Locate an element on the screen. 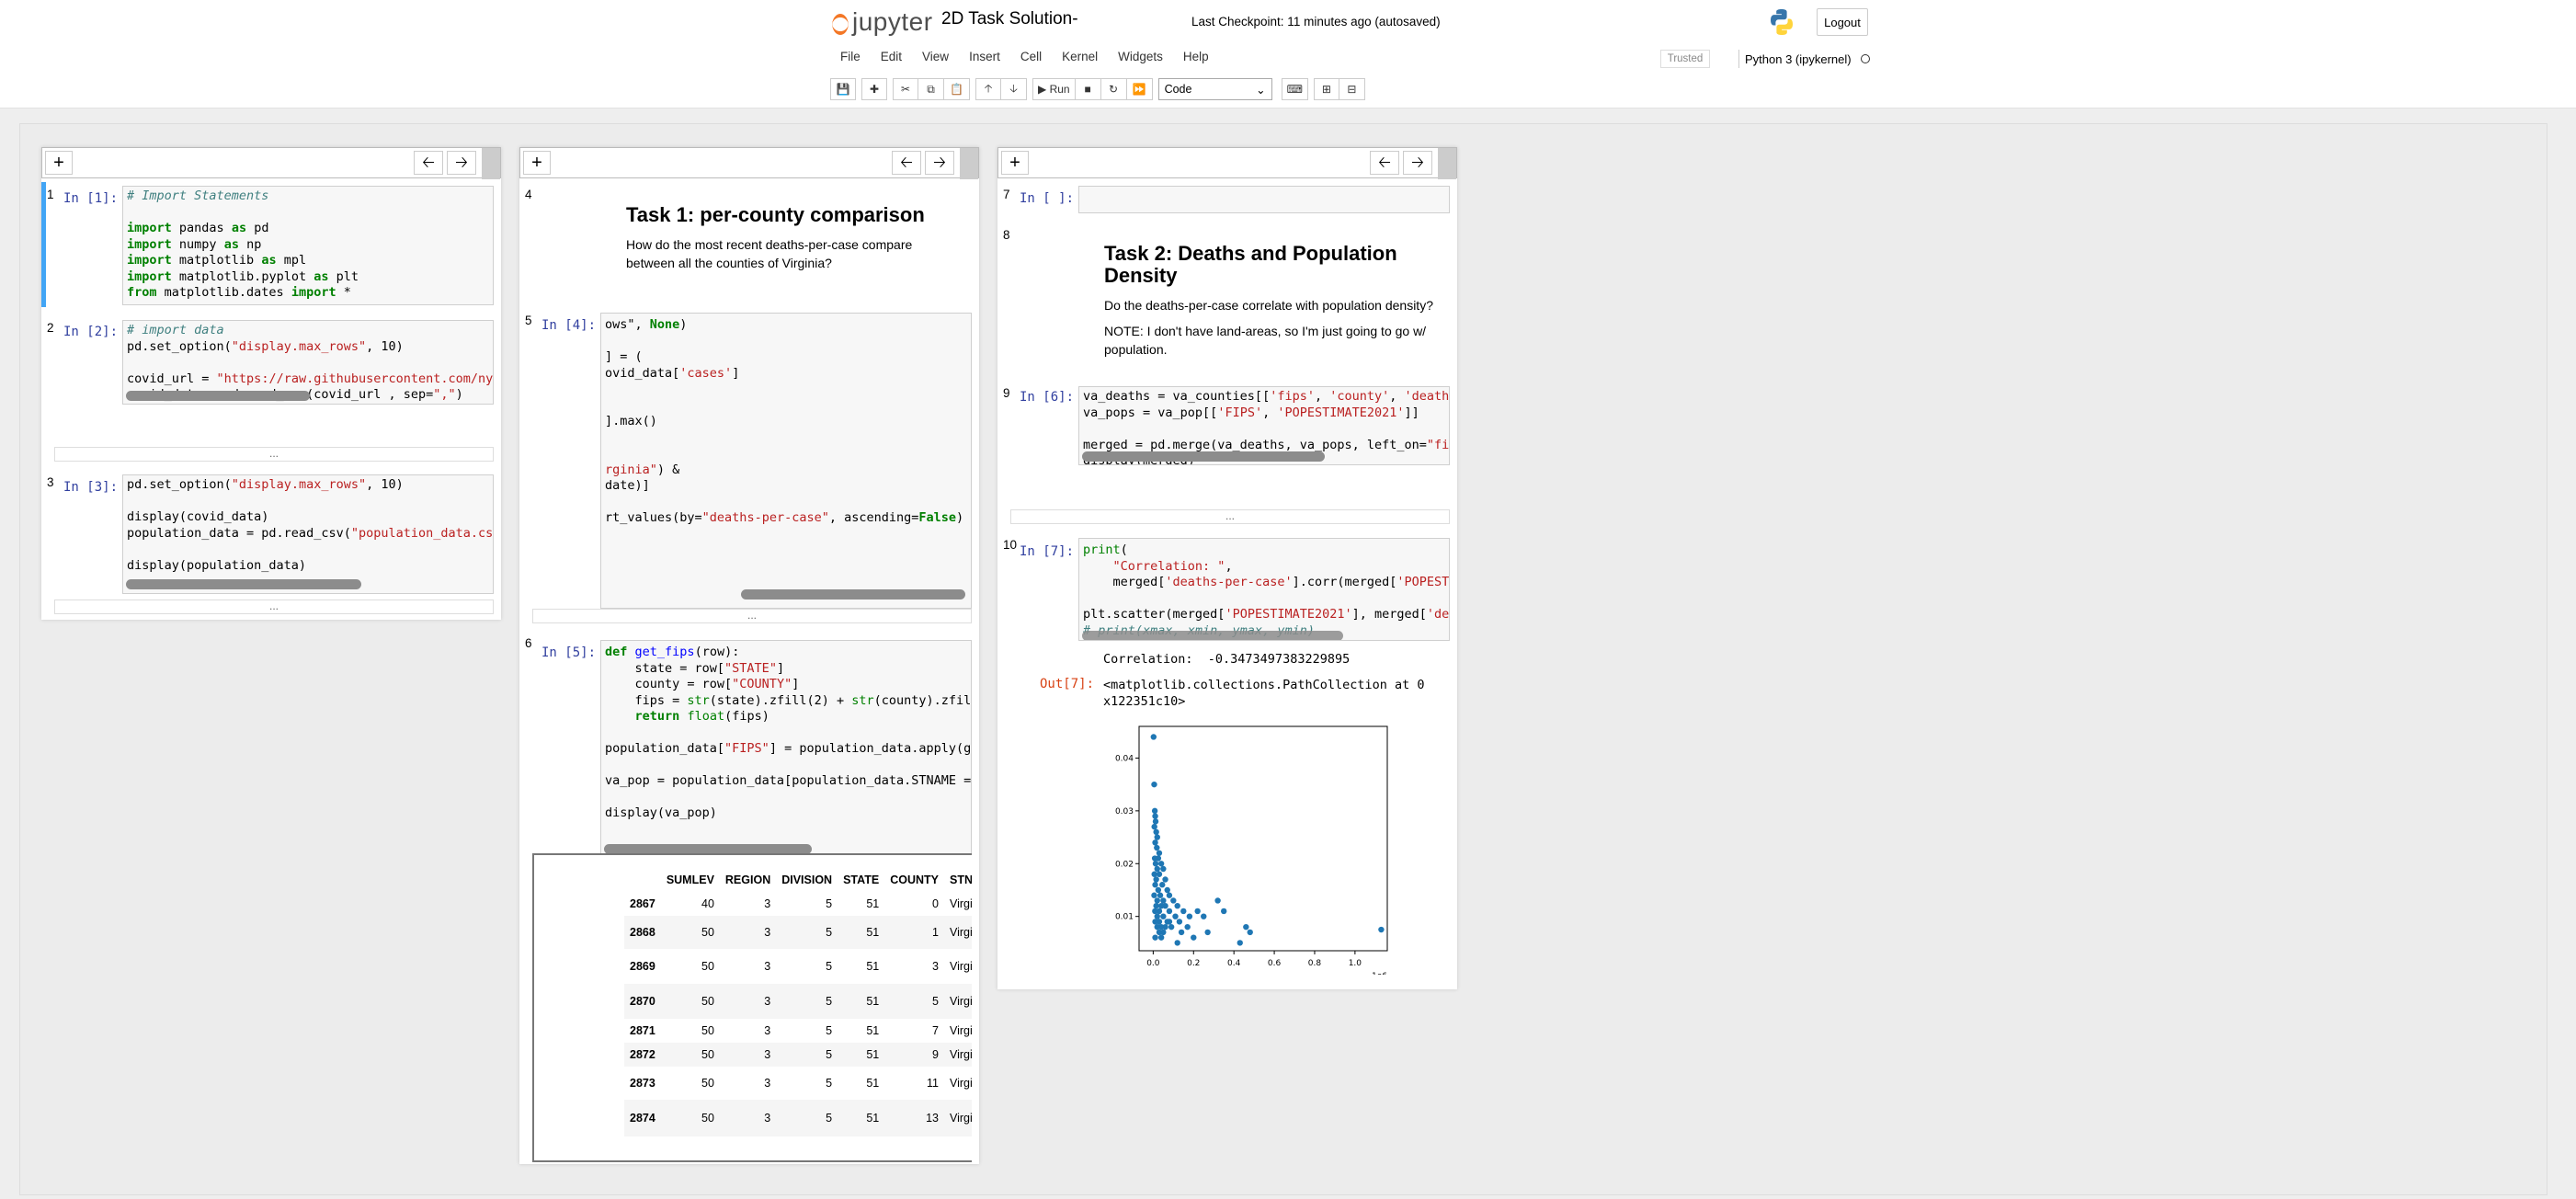 This screenshot has width=2576, height=1199. move-down-icon: 🡣 is located at coordinates (1014, 89).